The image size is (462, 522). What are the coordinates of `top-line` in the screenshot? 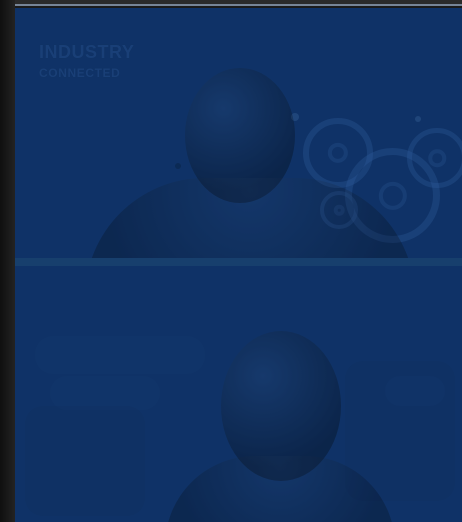 It's located at (238, 5).